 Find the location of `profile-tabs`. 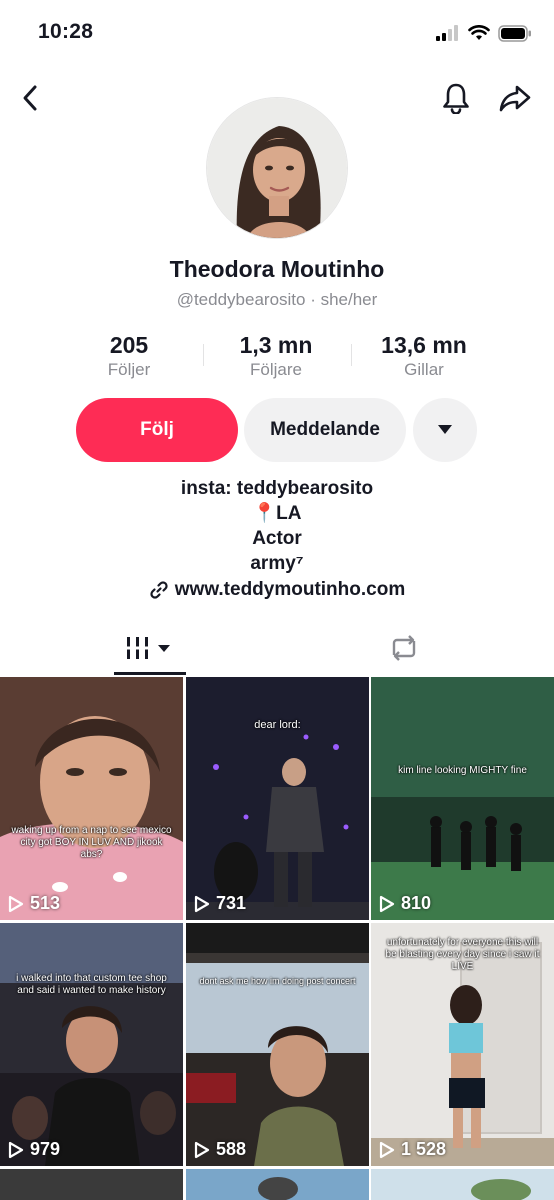

profile-tabs is located at coordinates (277, 649).